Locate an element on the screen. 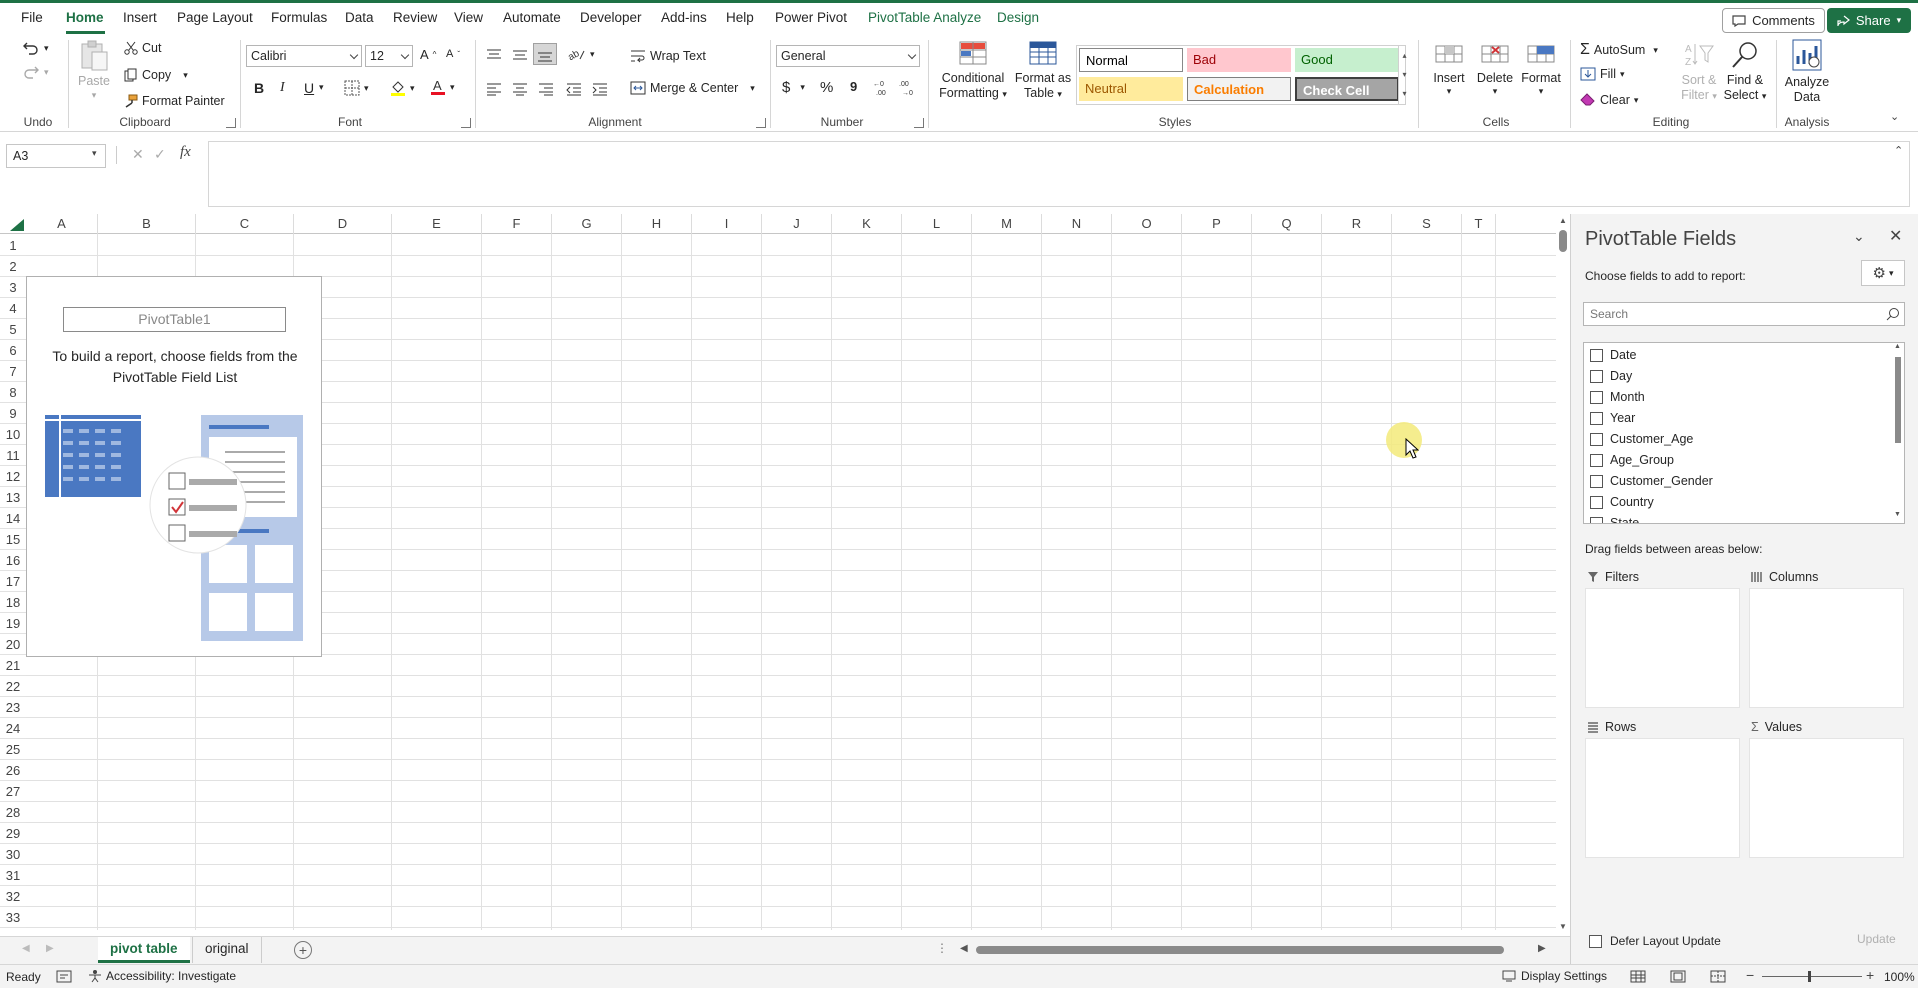  column-header-h: H is located at coordinates (657, 224).